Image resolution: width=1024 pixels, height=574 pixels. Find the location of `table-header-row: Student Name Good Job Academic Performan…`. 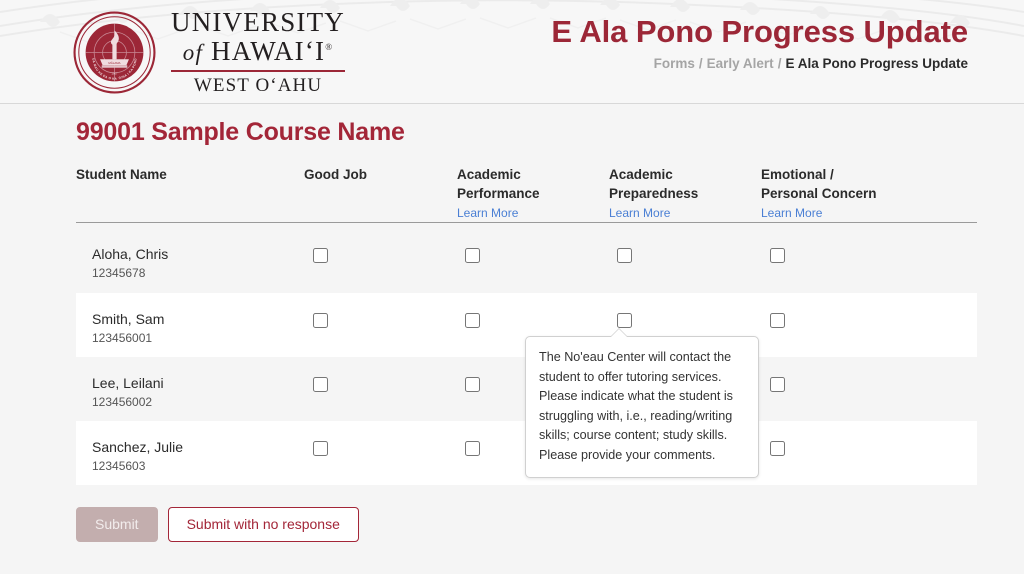

table-header-row: Student Name Good Job Academic Performan… is located at coordinates (526, 194).